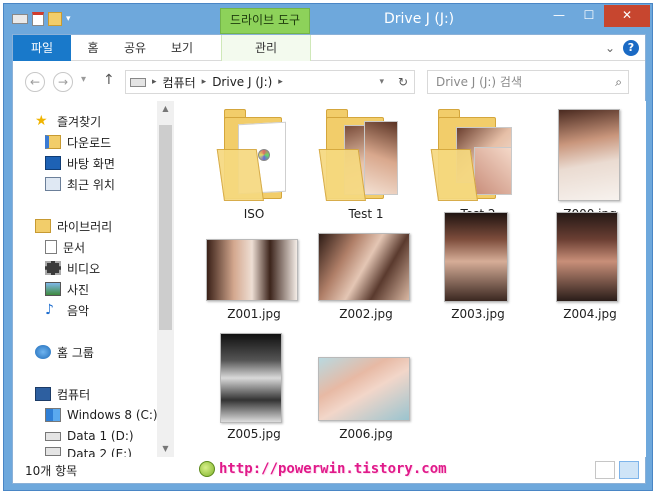 Image resolution: width=658 pixels, height=498 pixels. Describe the element at coordinates (55, 19) in the screenshot. I see `new-folder-icon` at that location.